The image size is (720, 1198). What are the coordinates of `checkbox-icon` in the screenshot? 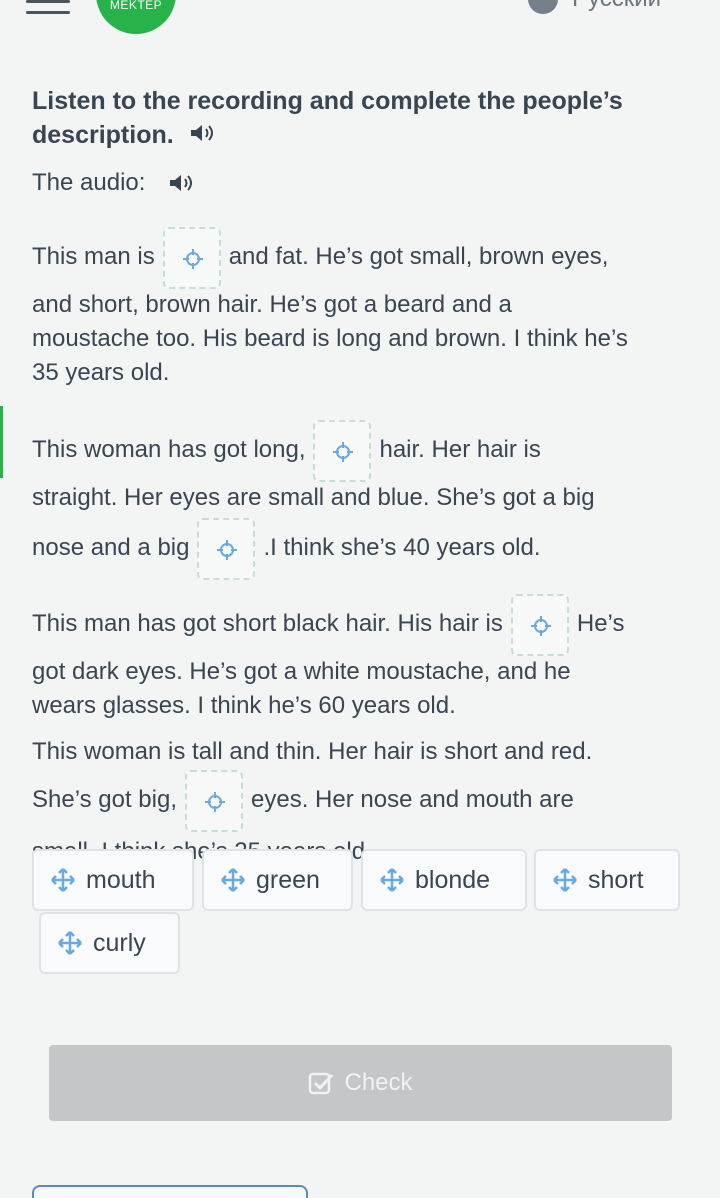 It's located at (321, 1083).